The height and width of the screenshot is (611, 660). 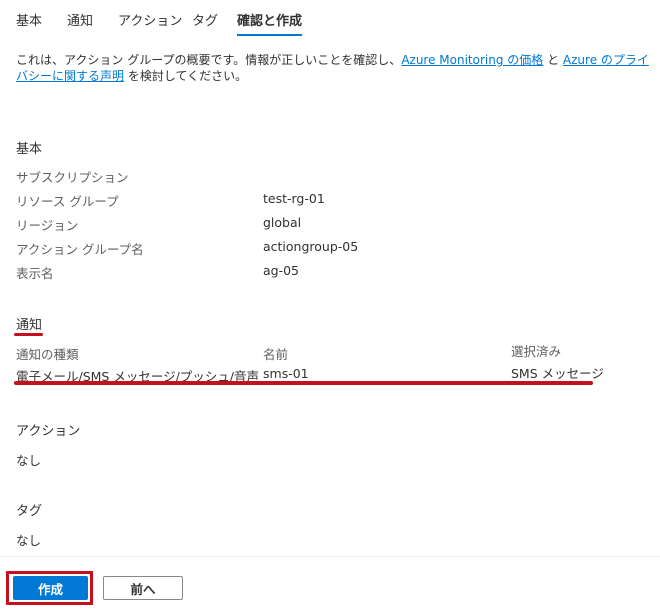 What do you see at coordinates (209, 60) in the screenshot?
I see `intro-text-before: これは、アクション グループの概要です。情報が正しいことを確認し、` at bounding box center [209, 60].